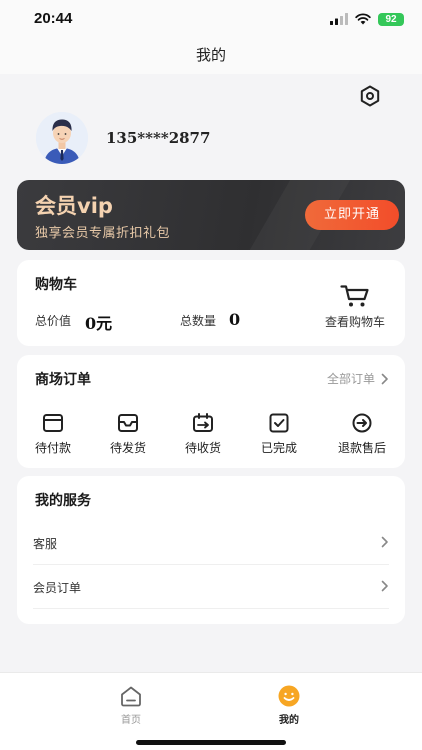 Image resolution: width=422 pixels, height=750 pixels. Describe the element at coordinates (211, 411) in the screenshot. I see `orders-card: 商场订单 全部订单 待付款 待发货 待收货 已完成 退款售后` at that location.